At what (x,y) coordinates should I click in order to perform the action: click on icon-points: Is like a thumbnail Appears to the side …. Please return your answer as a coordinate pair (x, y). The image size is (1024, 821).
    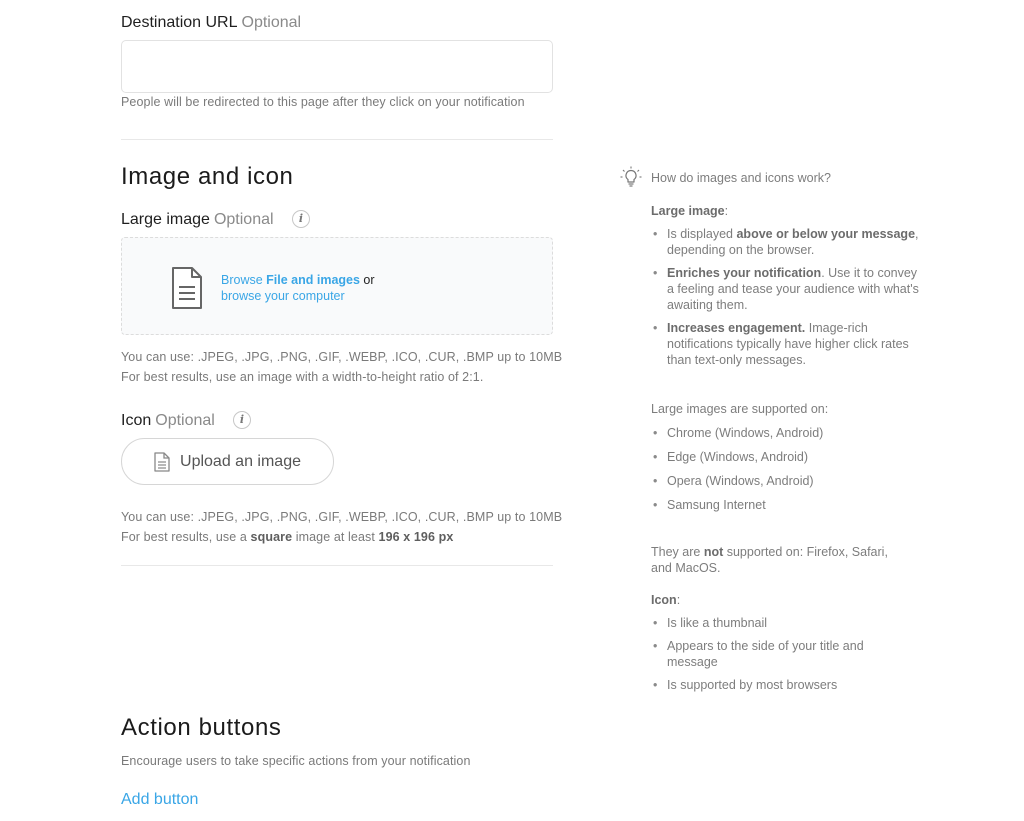
    Looking at the image, I should click on (786, 654).